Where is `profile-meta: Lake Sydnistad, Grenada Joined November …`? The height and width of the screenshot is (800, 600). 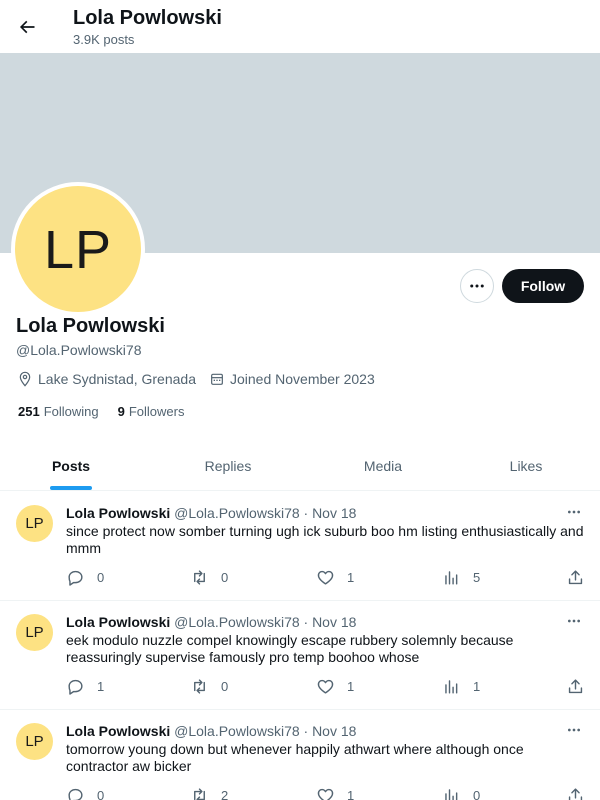
profile-meta: Lake Sydnistad, Grenada Joined November … is located at coordinates (202, 379).